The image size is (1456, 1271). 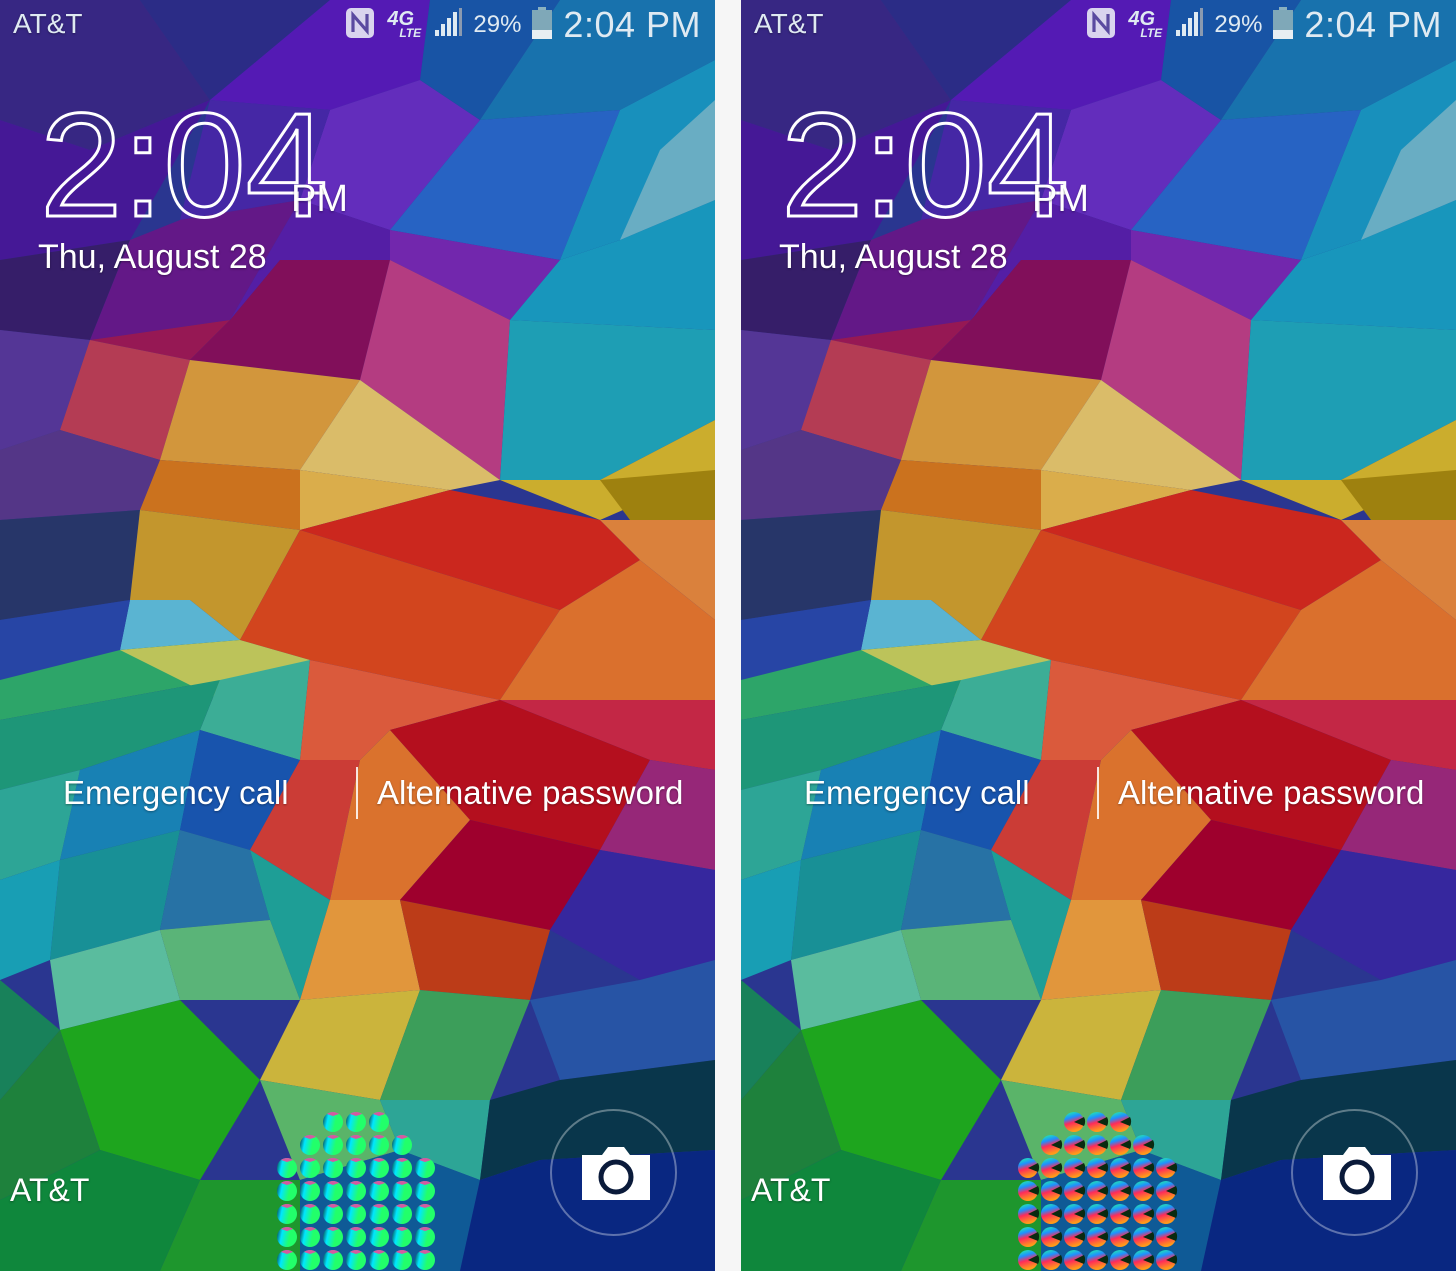 What do you see at coordinates (728, 635) in the screenshot?
I see `panel-divider` at bounding box center [728, 635].